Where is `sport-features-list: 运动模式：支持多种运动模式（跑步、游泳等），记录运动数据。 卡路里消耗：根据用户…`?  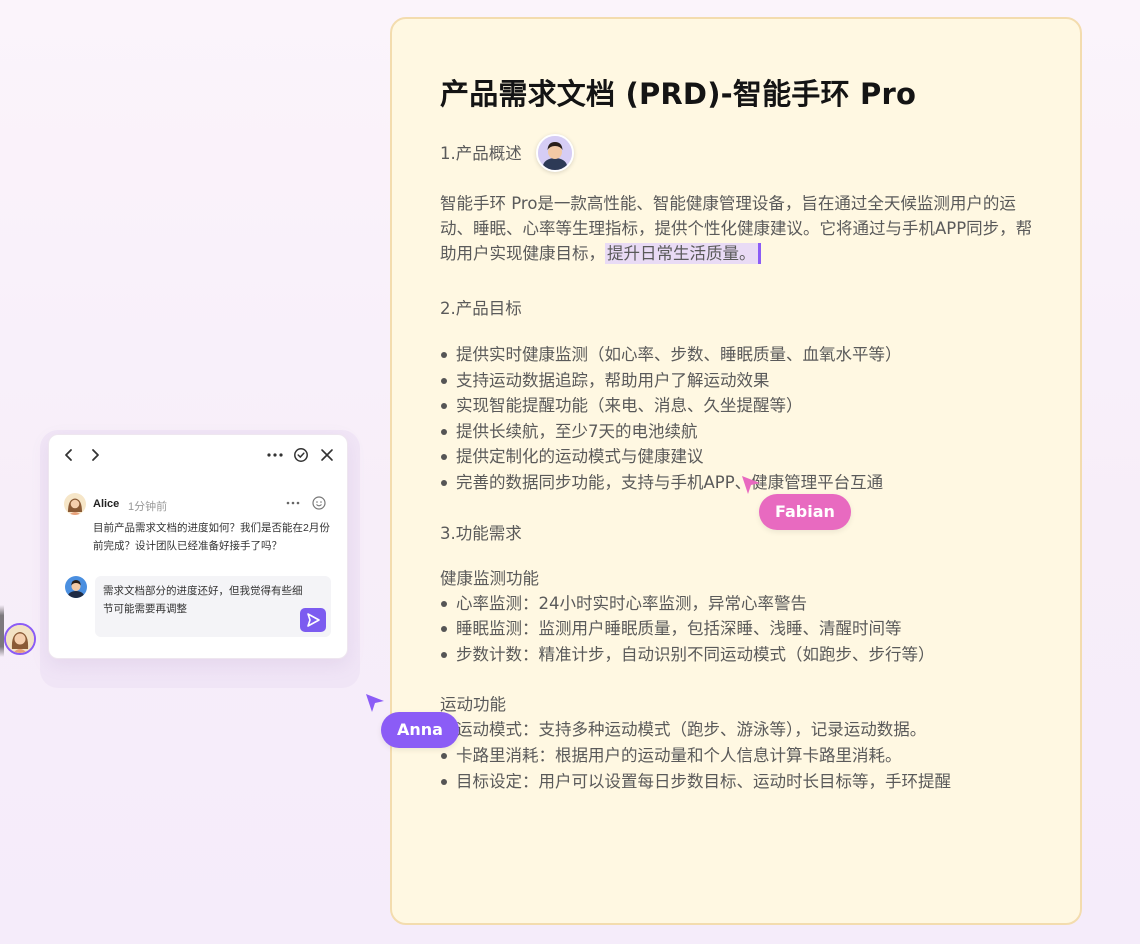 sport-features-list: 运动模式：支持多种运动模式（跑步、游泳等），记录运动数据。 卡路里消耗：根据用户… is located at coordinates (742, 755).